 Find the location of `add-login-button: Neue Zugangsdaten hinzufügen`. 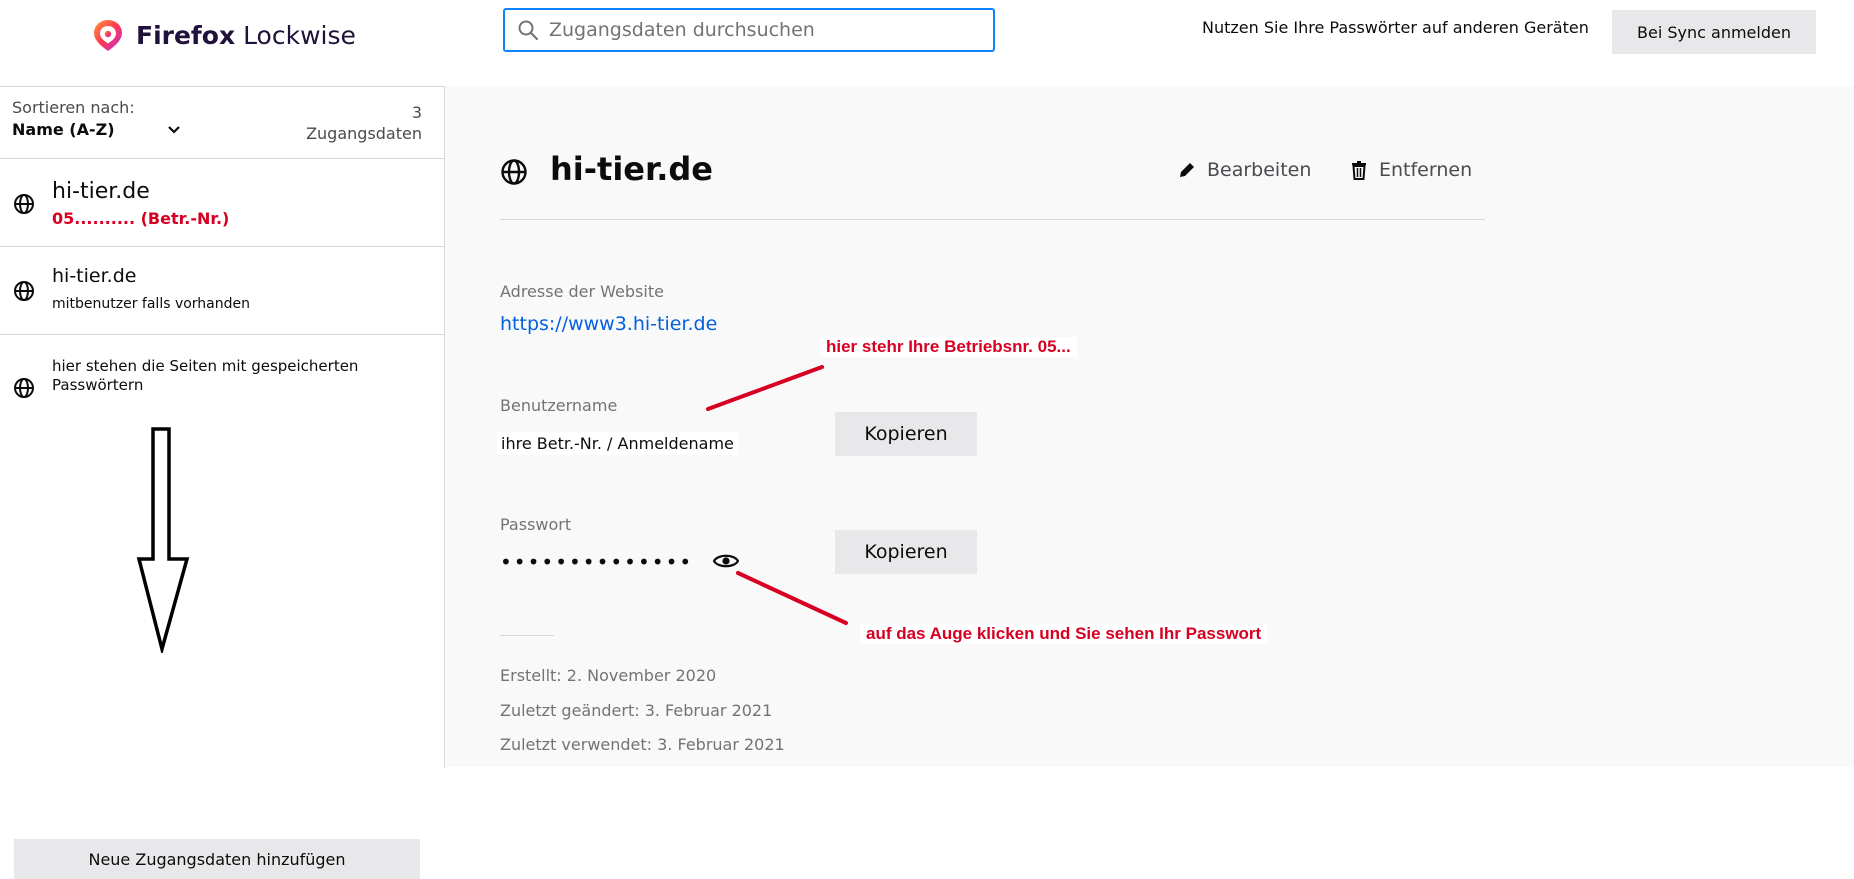

add-login-button: Neue Zugangsdaten hinzufügen is located at coordinates (217, 859).